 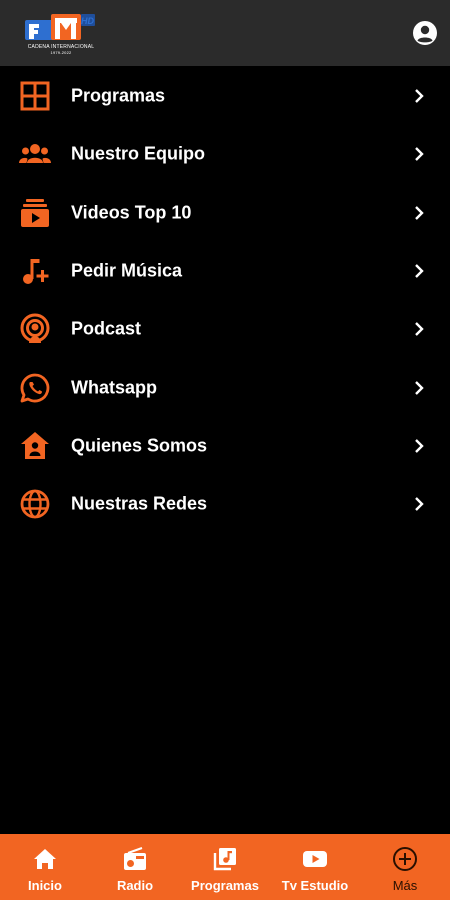 What do you see at coordinates (45, 885) in the screenshot?
I see `tab-label: Inicio` at bounding box center [45, 885].